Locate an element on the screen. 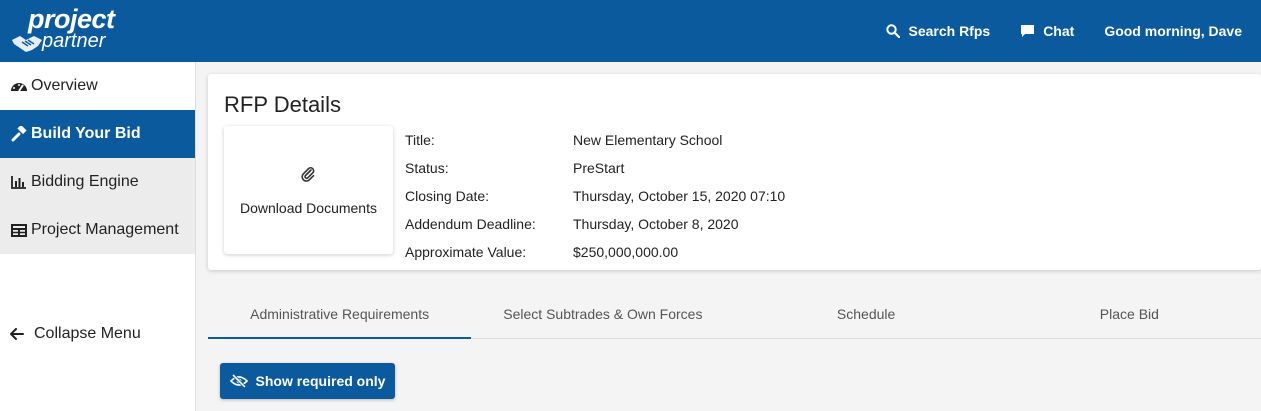  info-row-approximate-value: Approximate Value: $250,000,000.00 is located at coordinates (595, 252).